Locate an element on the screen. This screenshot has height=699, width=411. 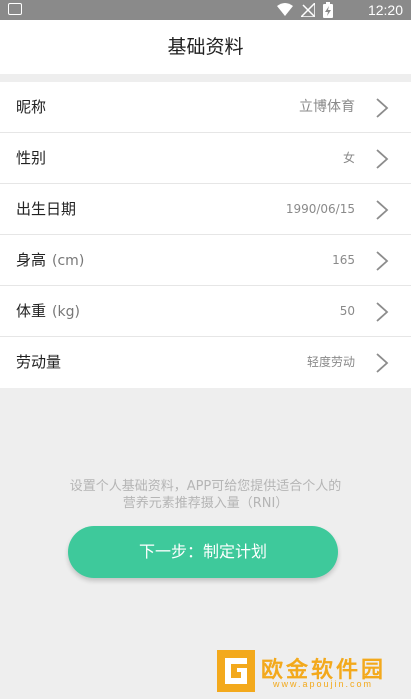
hint-text: 设置个人基础资料，APP可给您提供适合个人的 营养元素推荐摄入量（RNI） is located at coordinates (205, 495).